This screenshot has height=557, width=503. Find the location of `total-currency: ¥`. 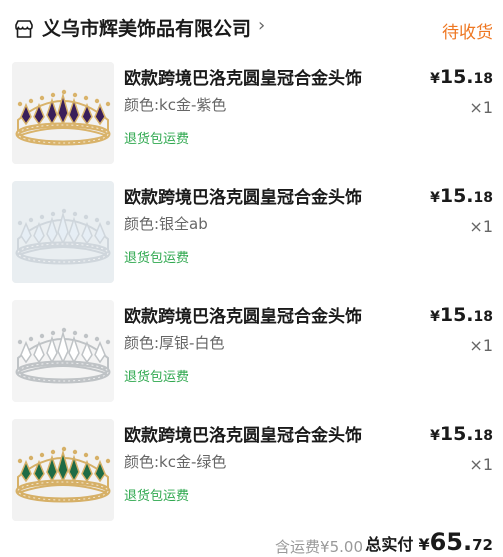

total-currency: ¥ is located at coordinates (424, 544).